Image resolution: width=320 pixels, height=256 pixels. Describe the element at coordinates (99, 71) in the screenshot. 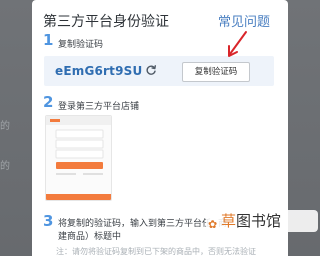

I see `verification-code: eEmG6rt9SU` at that location.